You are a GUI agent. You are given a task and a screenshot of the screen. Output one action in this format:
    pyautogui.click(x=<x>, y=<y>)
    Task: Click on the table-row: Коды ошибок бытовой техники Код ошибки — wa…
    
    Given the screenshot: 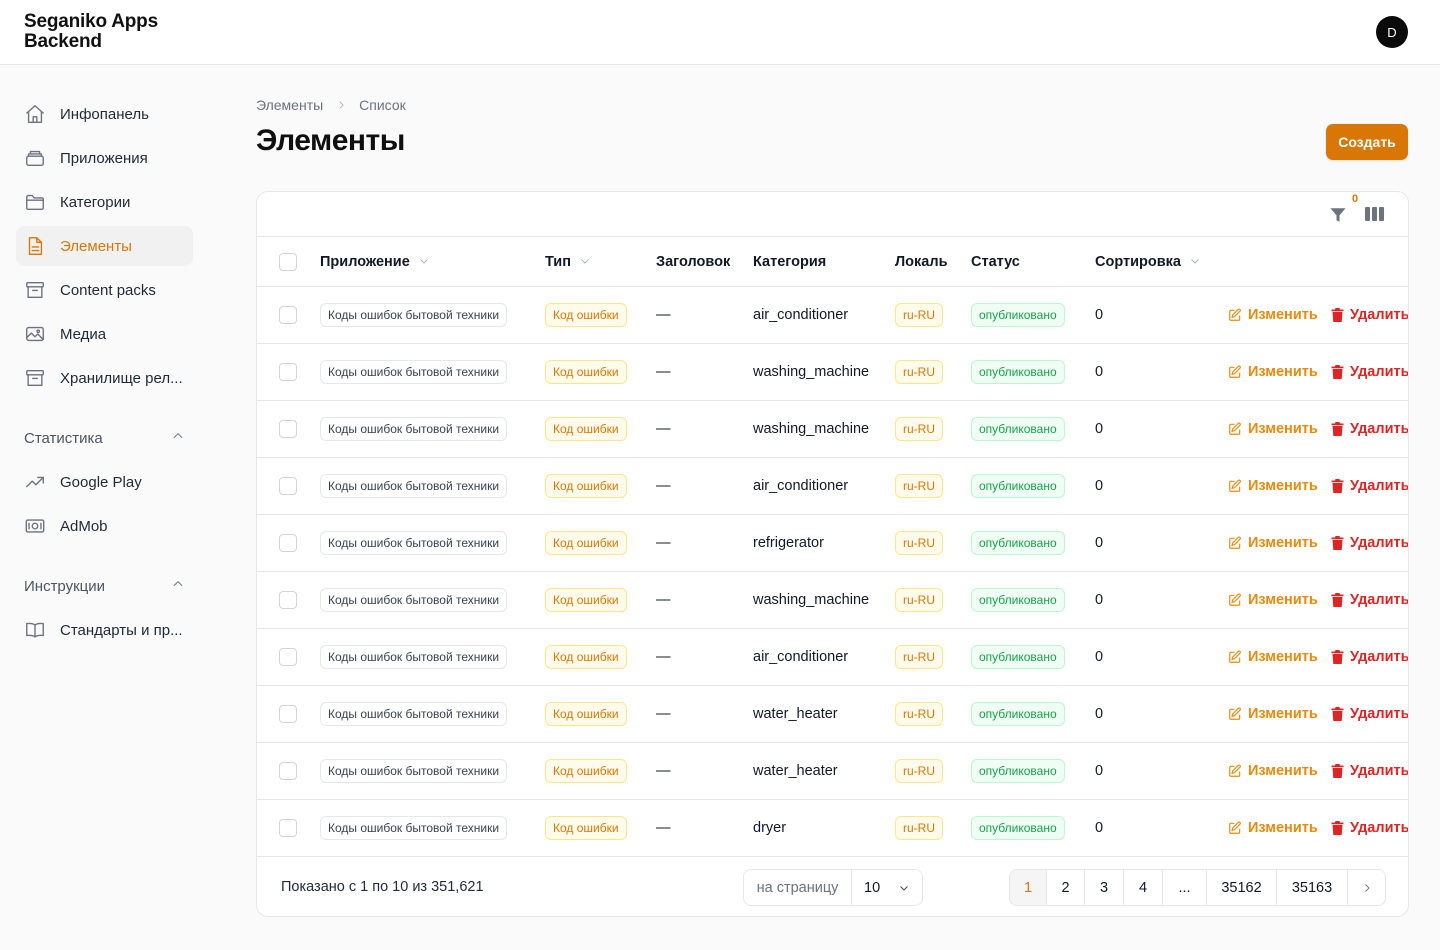 What is the action you would take?
    pyautogui.click(x=832, y=429)
    